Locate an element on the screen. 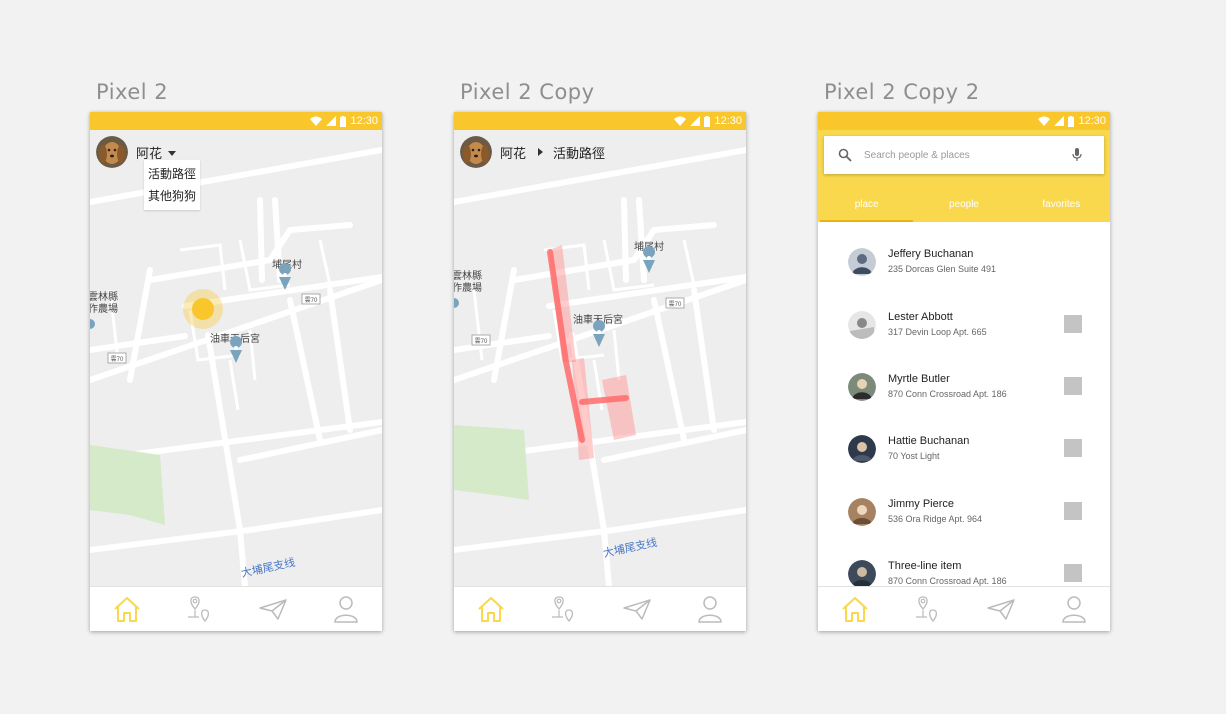 This screenshot has height=714, width=1226. person-name: Jeffery Buchanan is located at coordinates (931, 254).